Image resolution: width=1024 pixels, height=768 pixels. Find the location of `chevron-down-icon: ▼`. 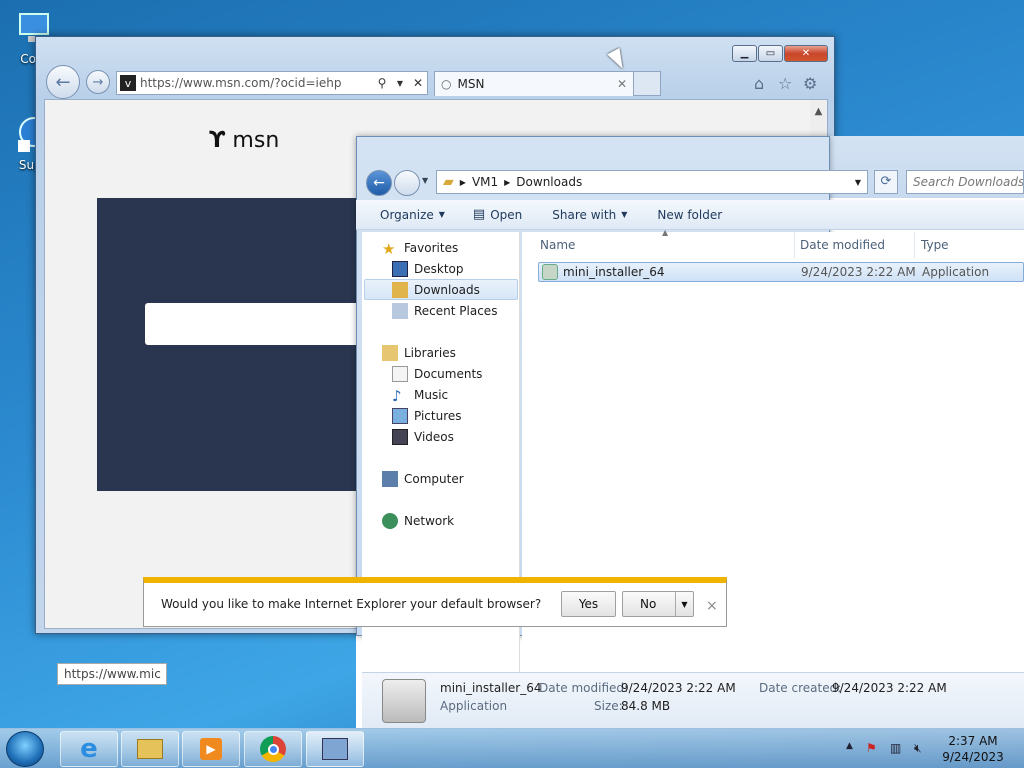

chevron-down-icon: ▼ is located at coordinates (624, 214).